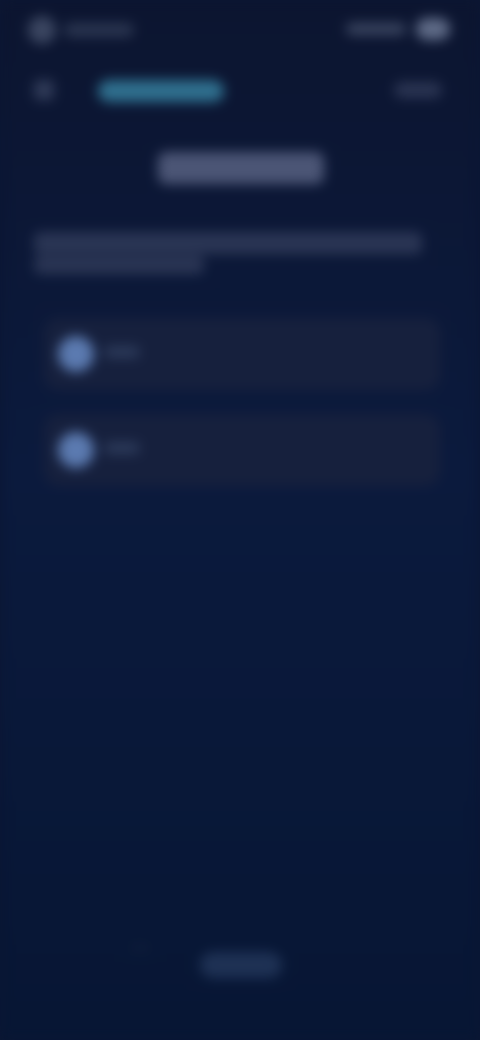  Describe the element at coordinates (44, 90) in the screenshot. I see `back-icon` at that location.